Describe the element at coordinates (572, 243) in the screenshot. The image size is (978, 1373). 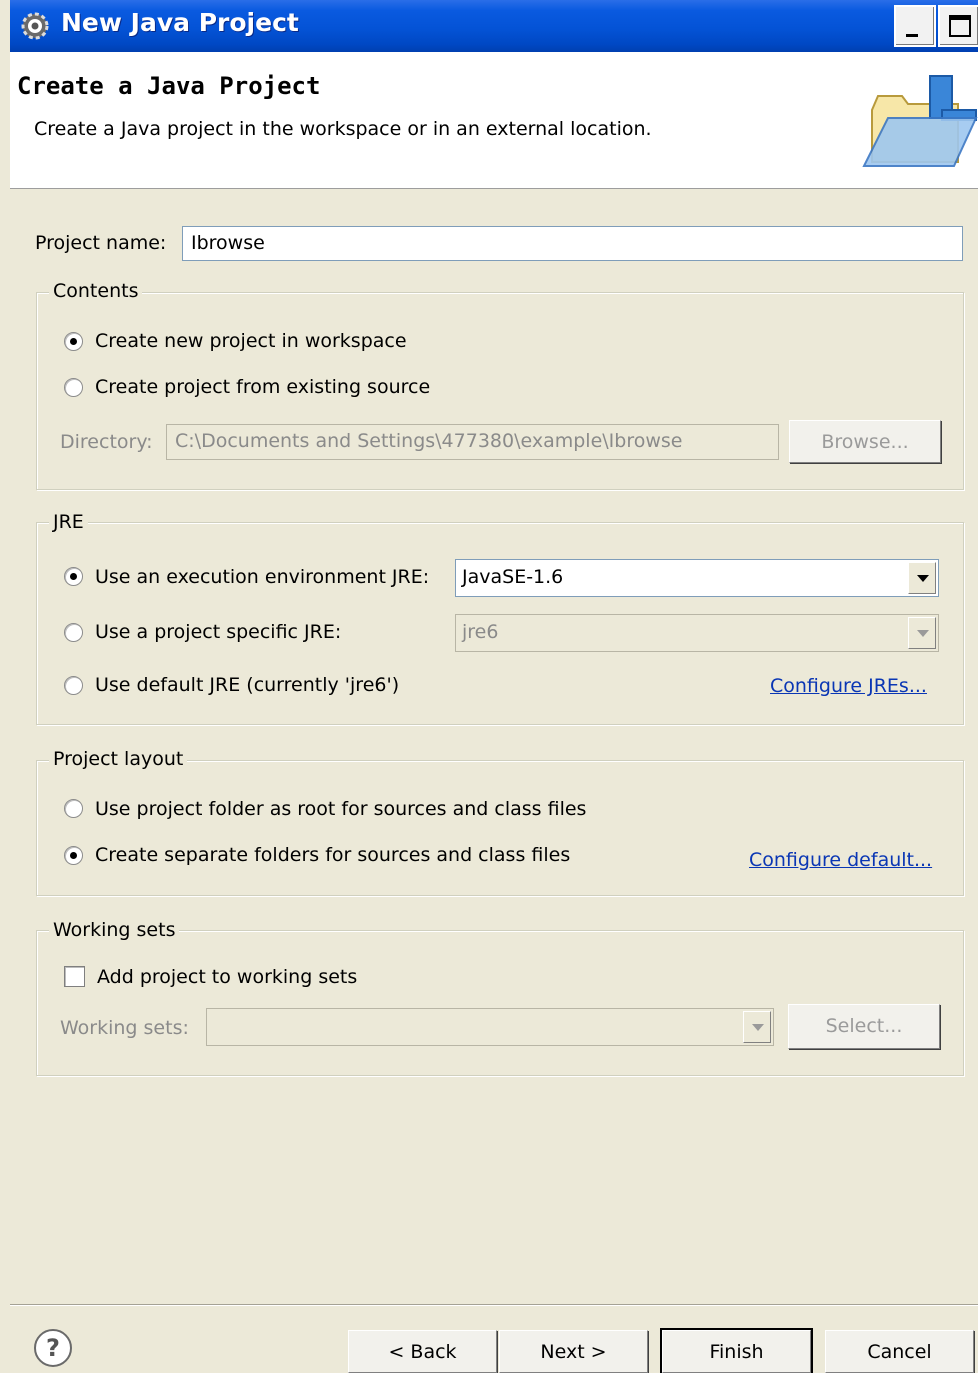
I see `project-name-field: Ibrowse` at that location.